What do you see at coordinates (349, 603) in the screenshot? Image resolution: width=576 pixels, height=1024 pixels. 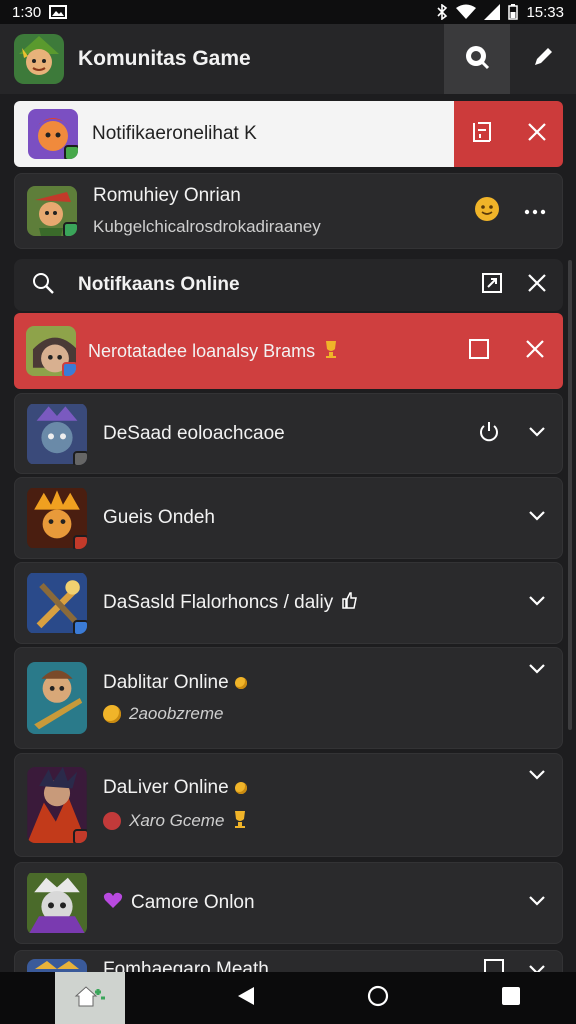 I see `thumbs-up-icon` at bounding box center [349, 603].